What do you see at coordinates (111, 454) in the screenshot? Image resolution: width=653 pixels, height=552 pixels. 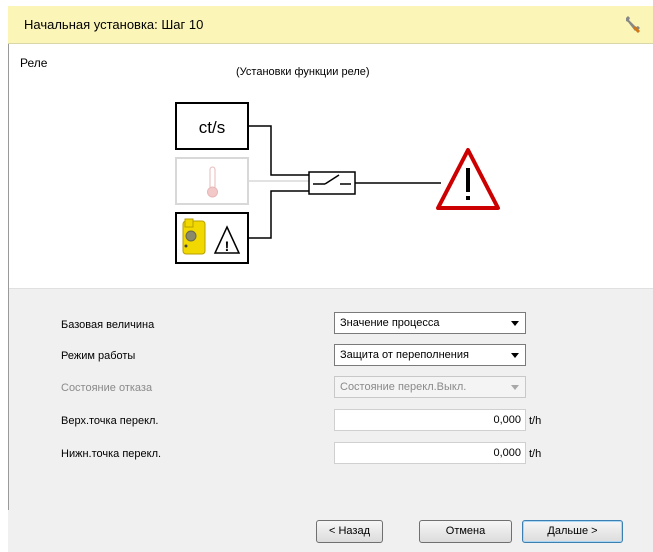 I see `lower-point-label: Нижн.точка перекл.` at bounding box center [111, 454].